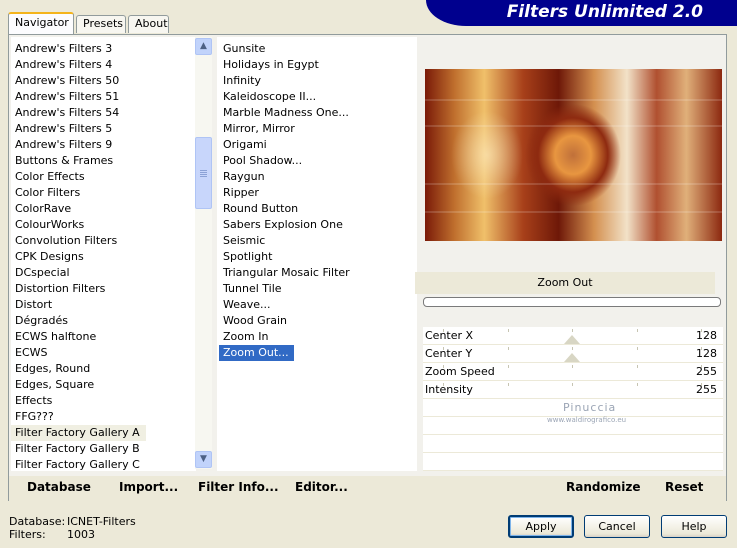 This screenshot has width=737, height=548. I want to click on parameter-label: Center X, so click(449, 335).